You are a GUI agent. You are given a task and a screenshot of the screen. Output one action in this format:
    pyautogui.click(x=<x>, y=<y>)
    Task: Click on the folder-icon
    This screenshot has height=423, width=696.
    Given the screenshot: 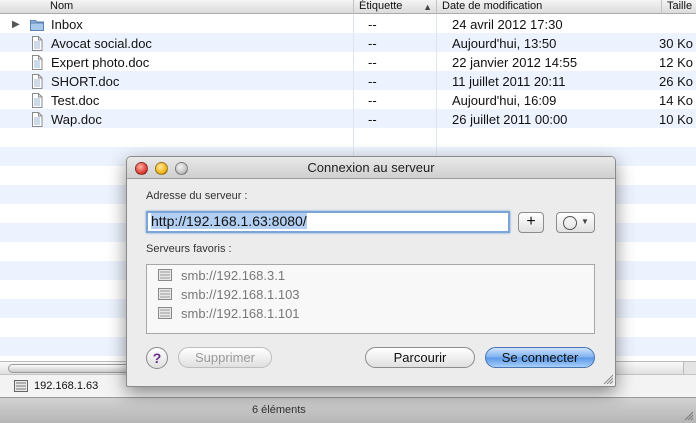 What is the action you would take?
    pyautogui.click(x=37, y=25)
    